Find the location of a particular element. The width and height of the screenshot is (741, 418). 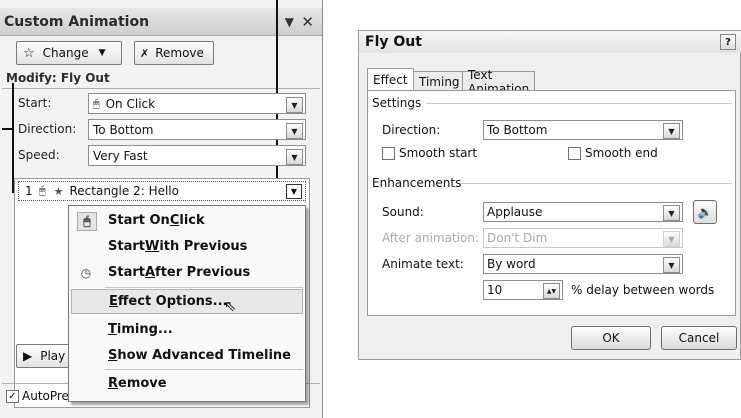

delay-label: % delay between words is located at coordinates (643, 290).